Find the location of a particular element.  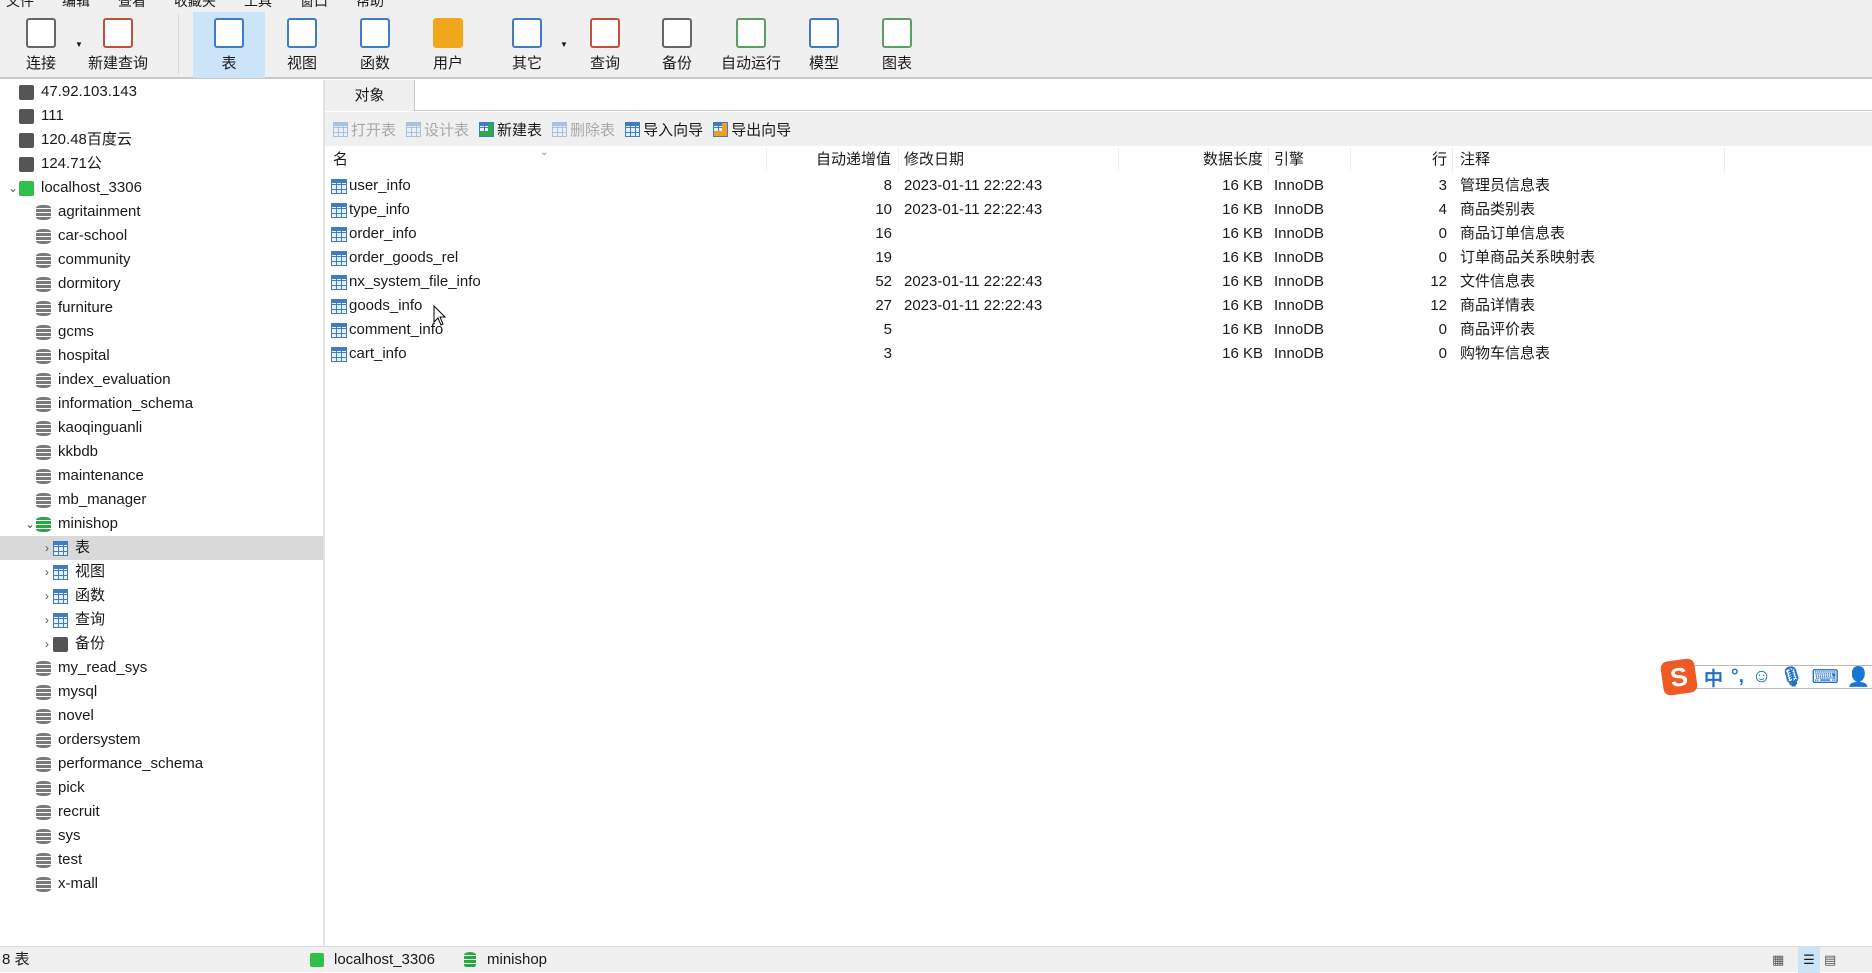

tree-database: furniture is located at coordinates (161, 308).